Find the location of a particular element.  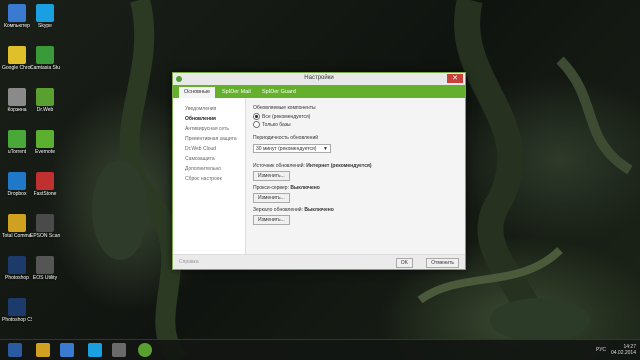

frequency-select: 30 минут (рекомендуется) ▼ is located at coordinates (292, 148).